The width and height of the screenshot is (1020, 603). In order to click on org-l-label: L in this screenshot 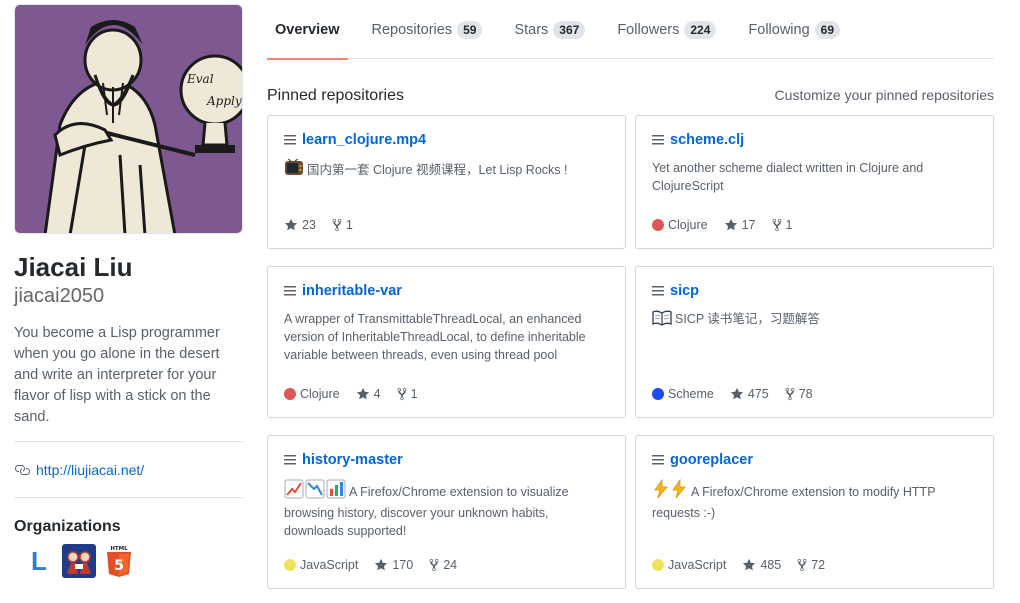, I will do `click(39, 560)`.